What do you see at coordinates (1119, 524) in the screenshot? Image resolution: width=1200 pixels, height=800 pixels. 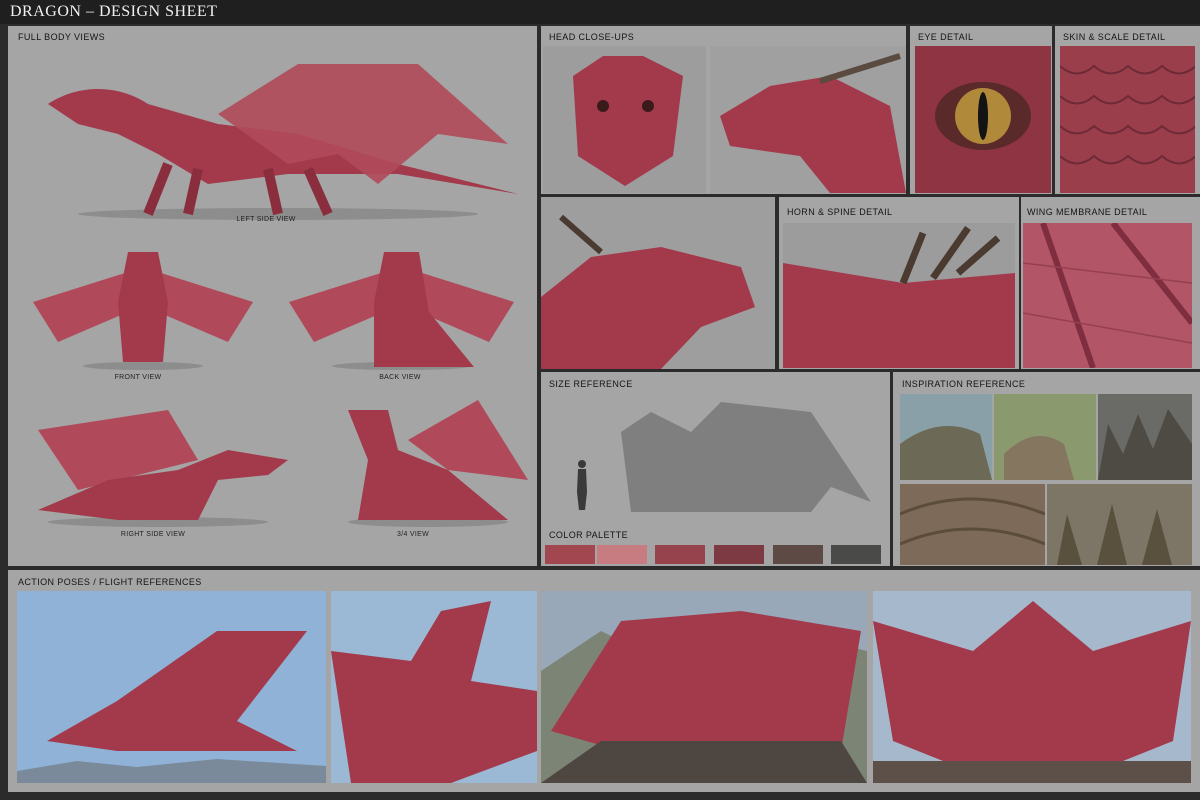 I see `inspiration-claws-image` at bounding box center [1119, 524].